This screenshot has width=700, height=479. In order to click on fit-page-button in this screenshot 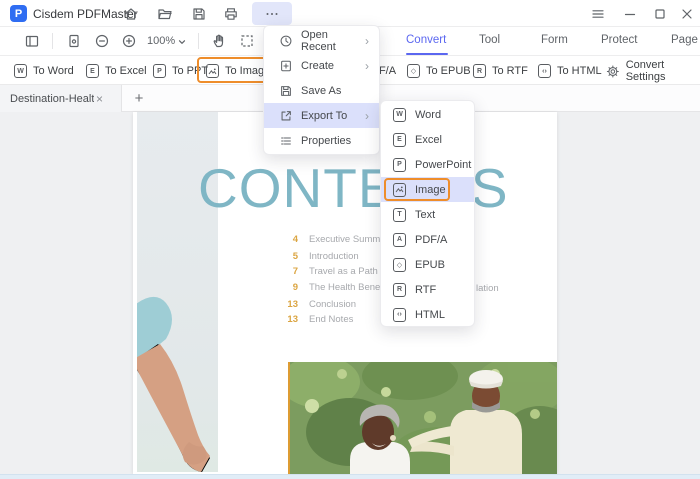, I will do `click(74, 40)`.